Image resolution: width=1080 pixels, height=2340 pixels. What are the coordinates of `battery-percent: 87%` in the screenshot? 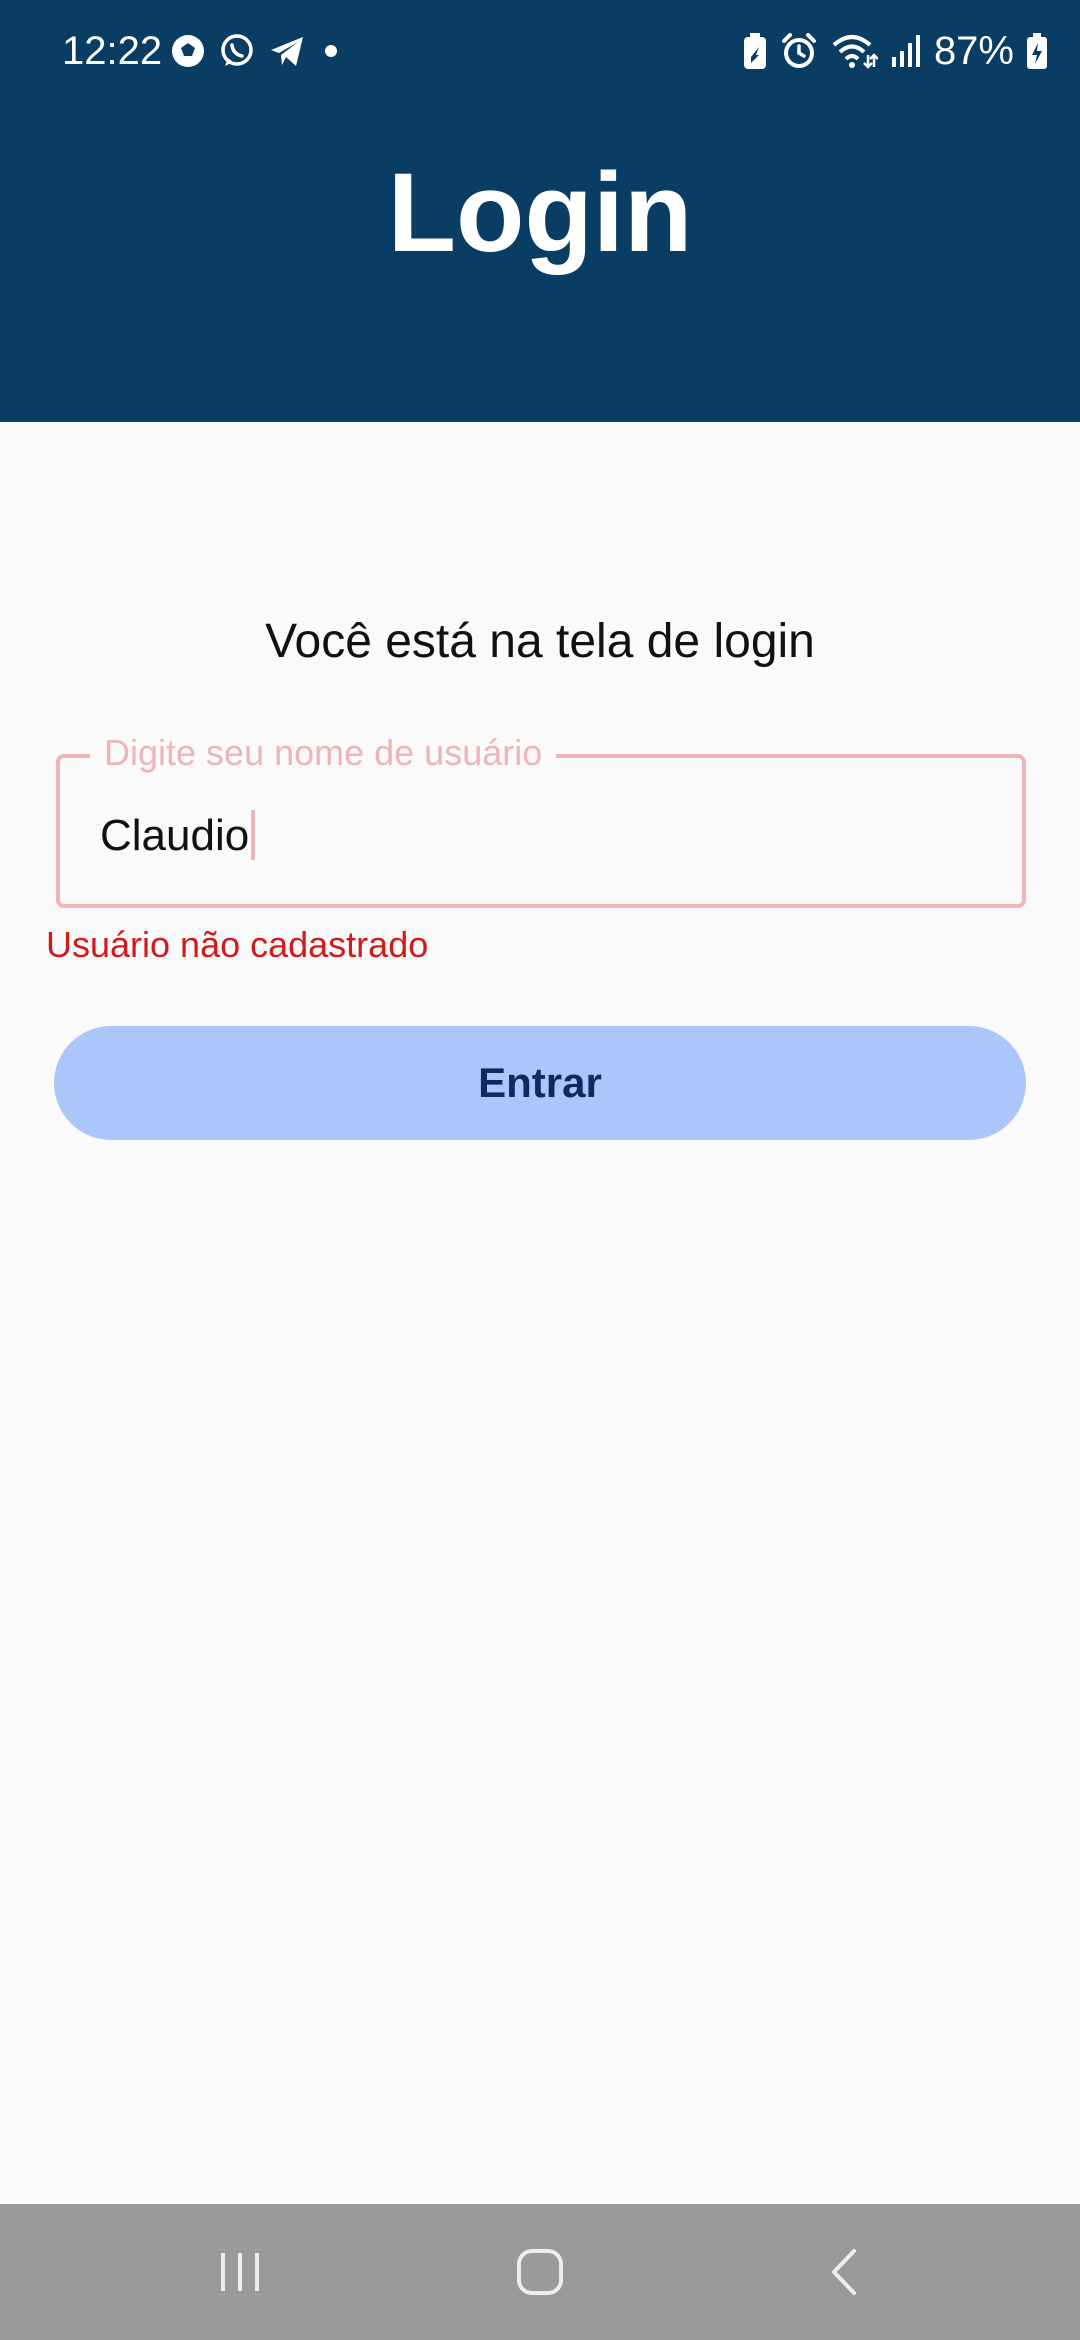 It's located at (973, 50).